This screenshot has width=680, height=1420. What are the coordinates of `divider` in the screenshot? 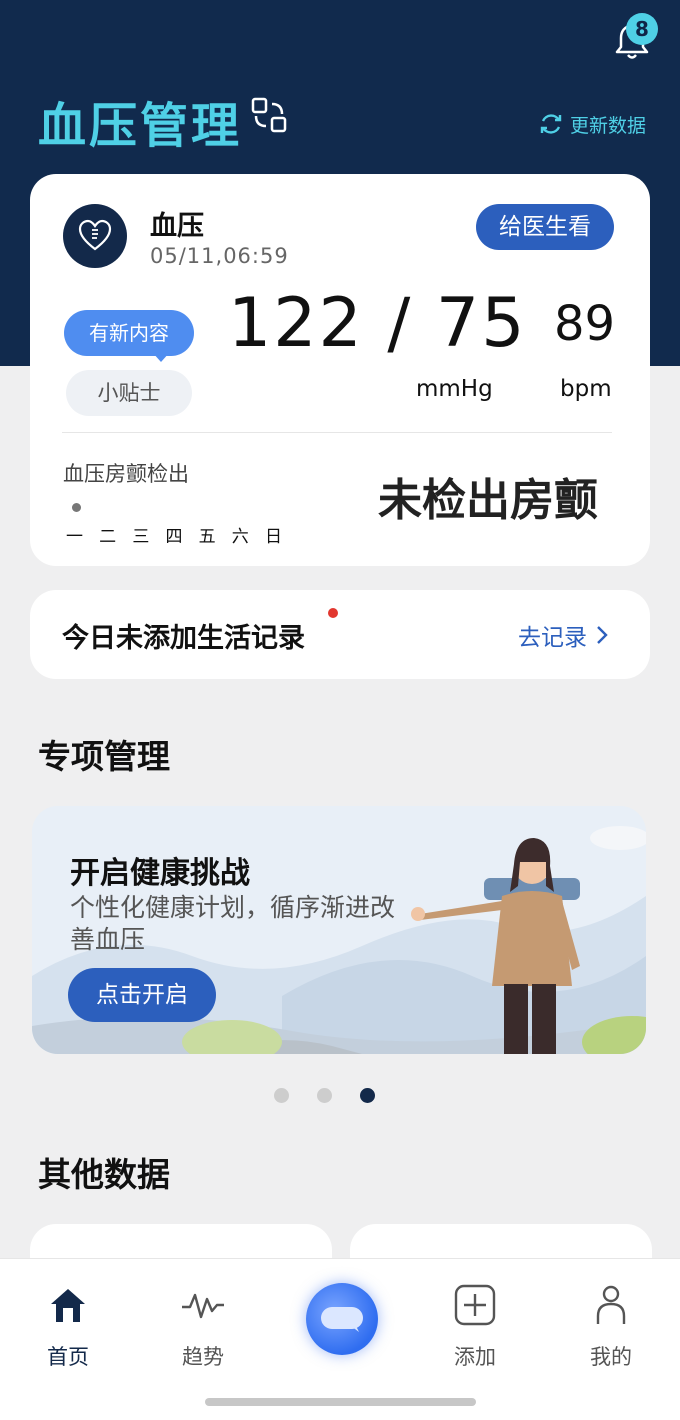 It's located at (337, 432).